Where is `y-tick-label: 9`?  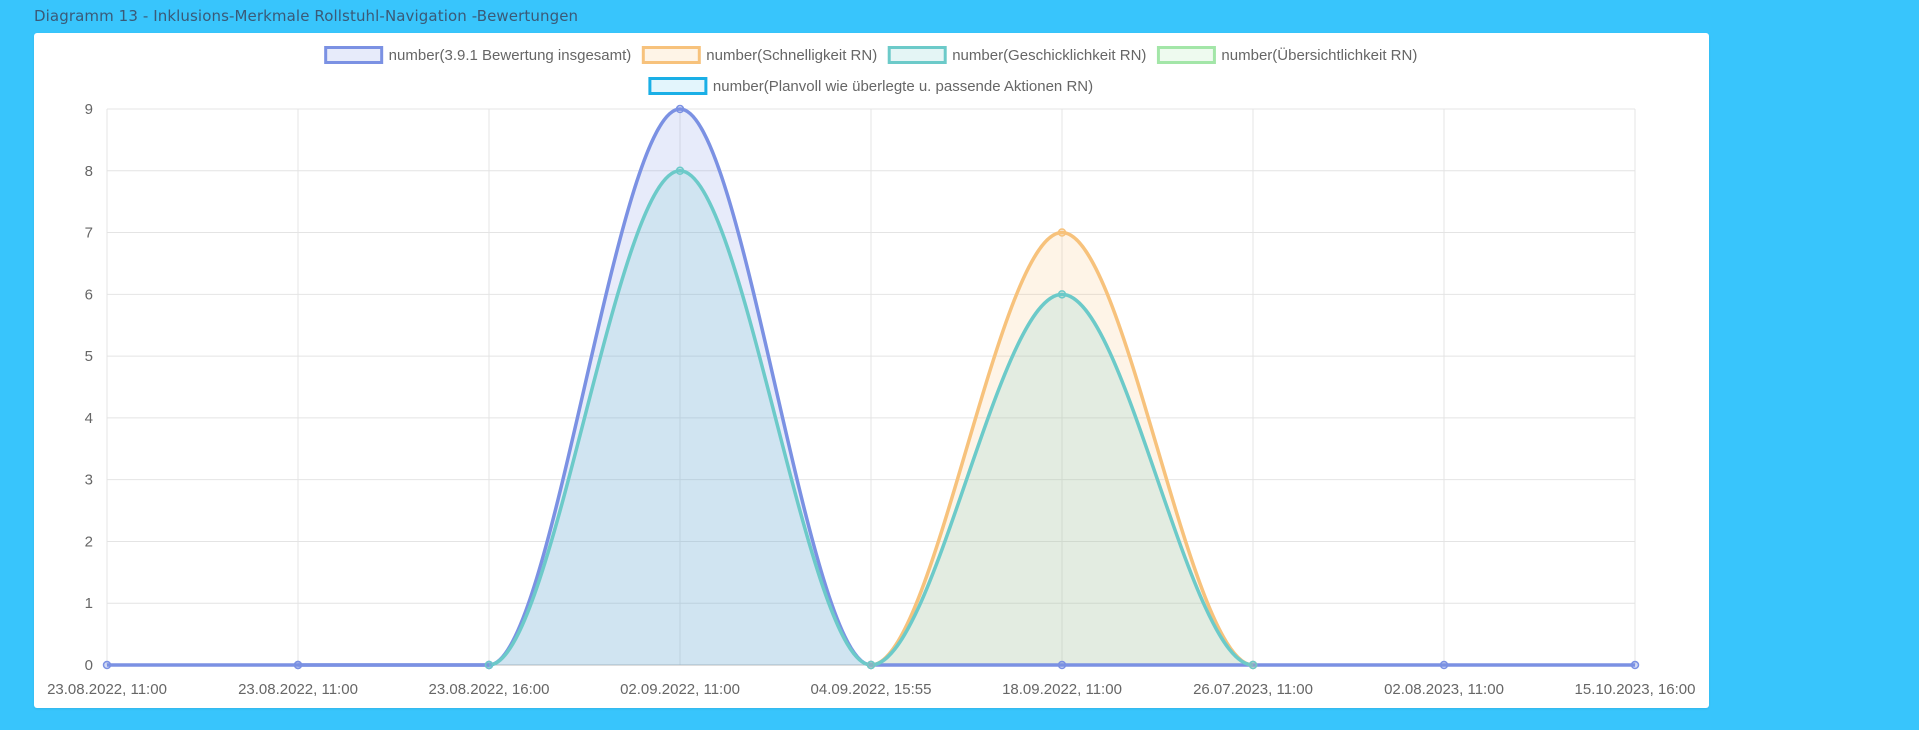
y-tick-label: 9 is located at coordinates (89, 109).